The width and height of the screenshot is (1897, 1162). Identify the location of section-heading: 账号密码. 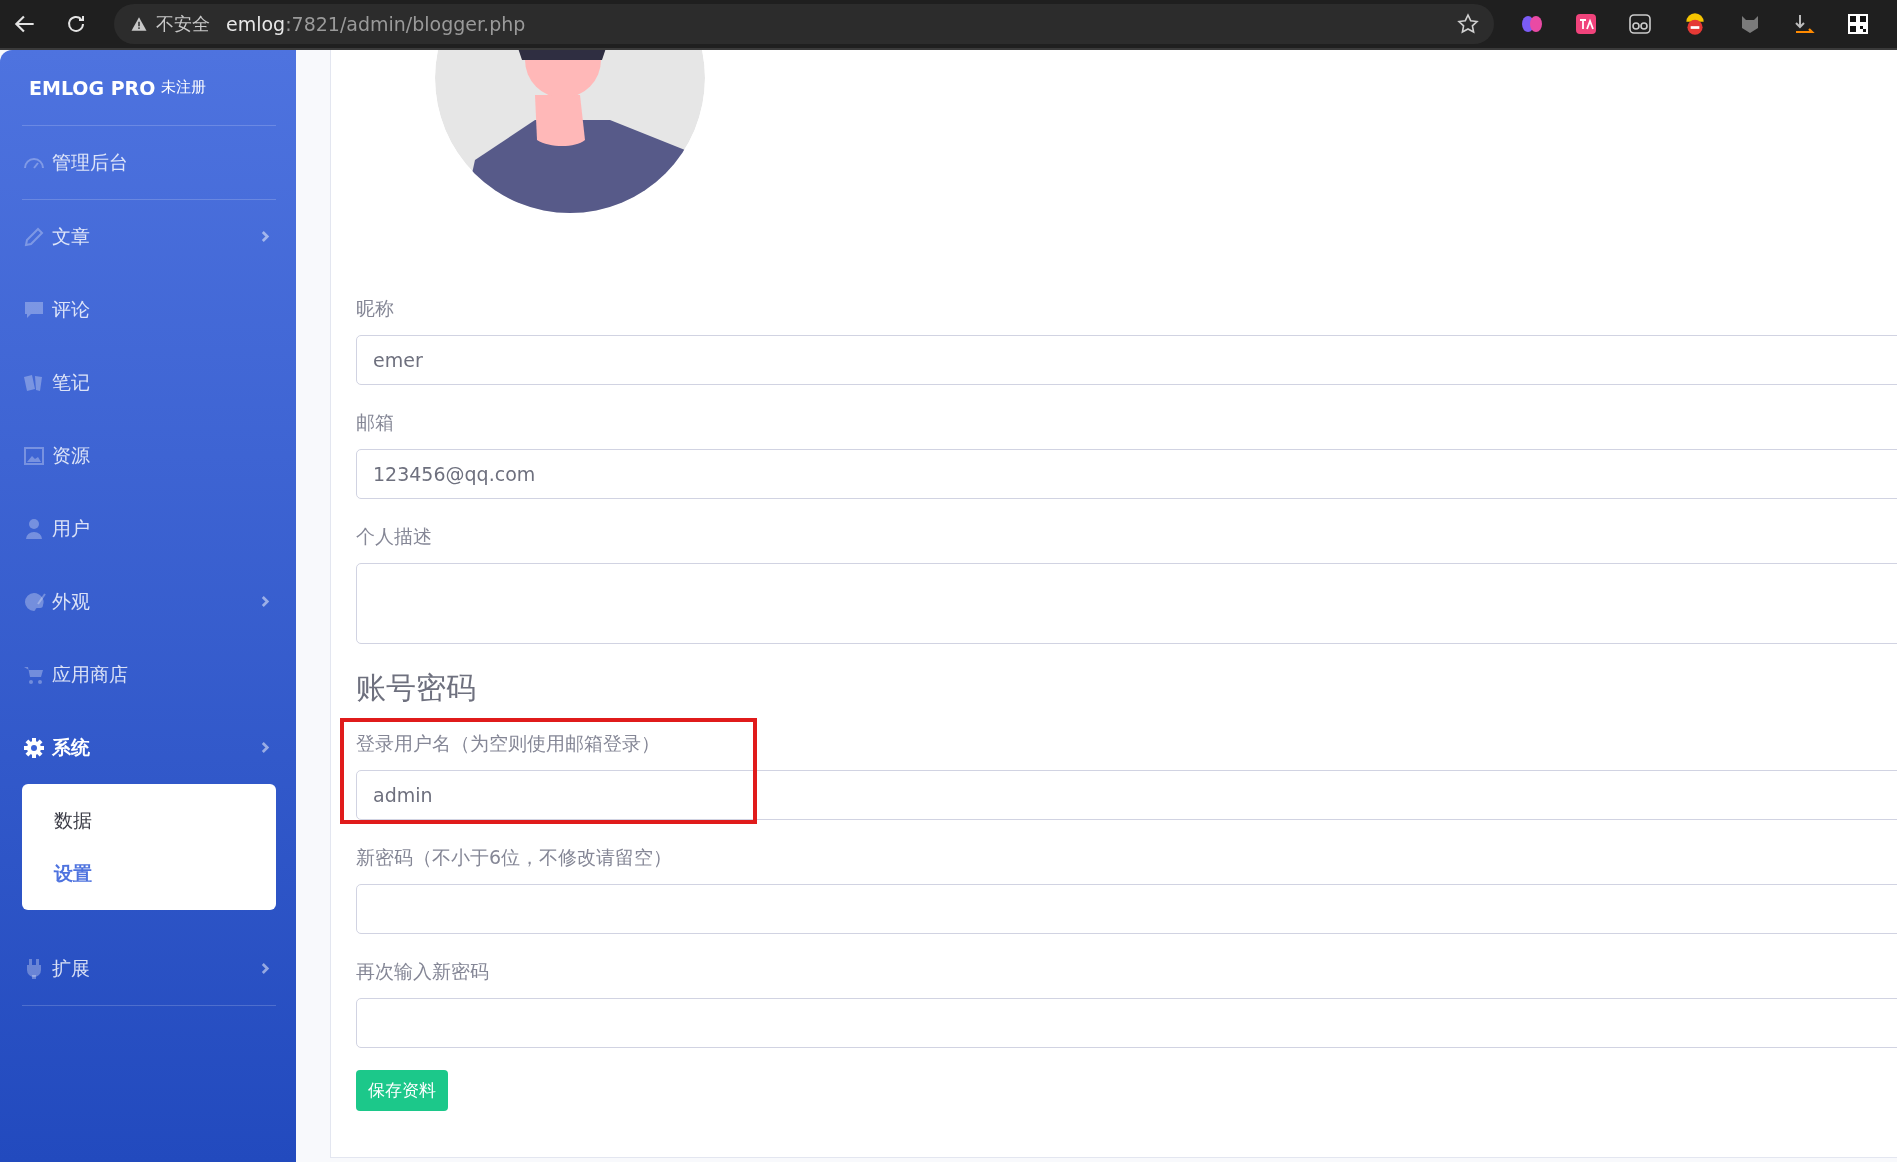
(416, 688).